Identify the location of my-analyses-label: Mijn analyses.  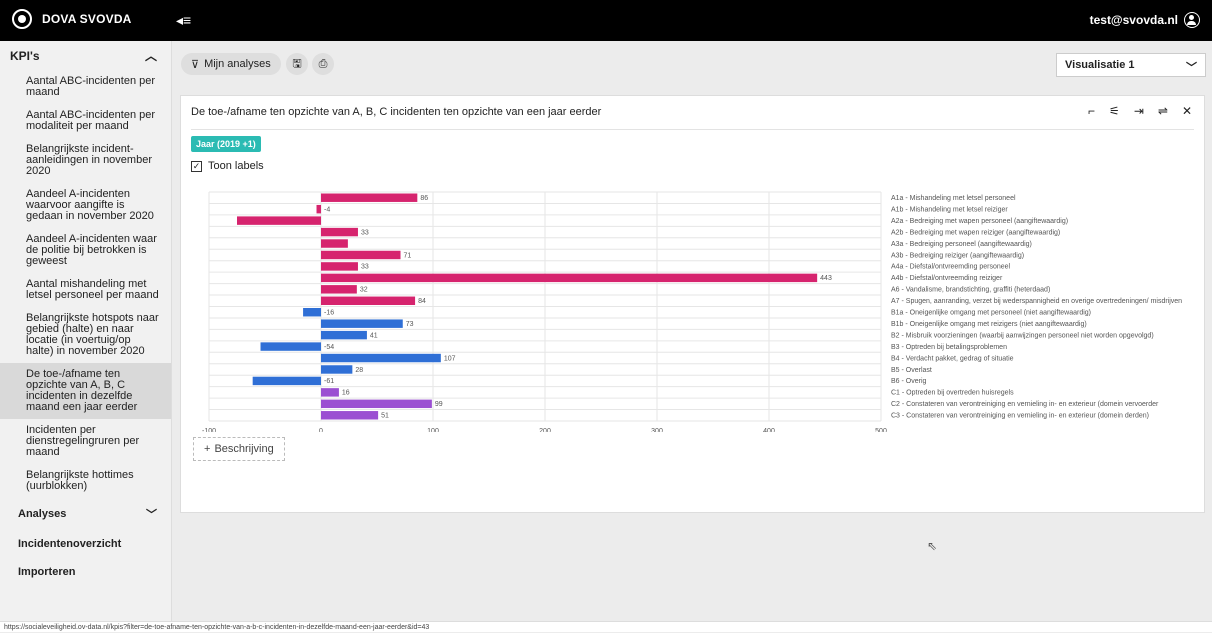
(237, 64).